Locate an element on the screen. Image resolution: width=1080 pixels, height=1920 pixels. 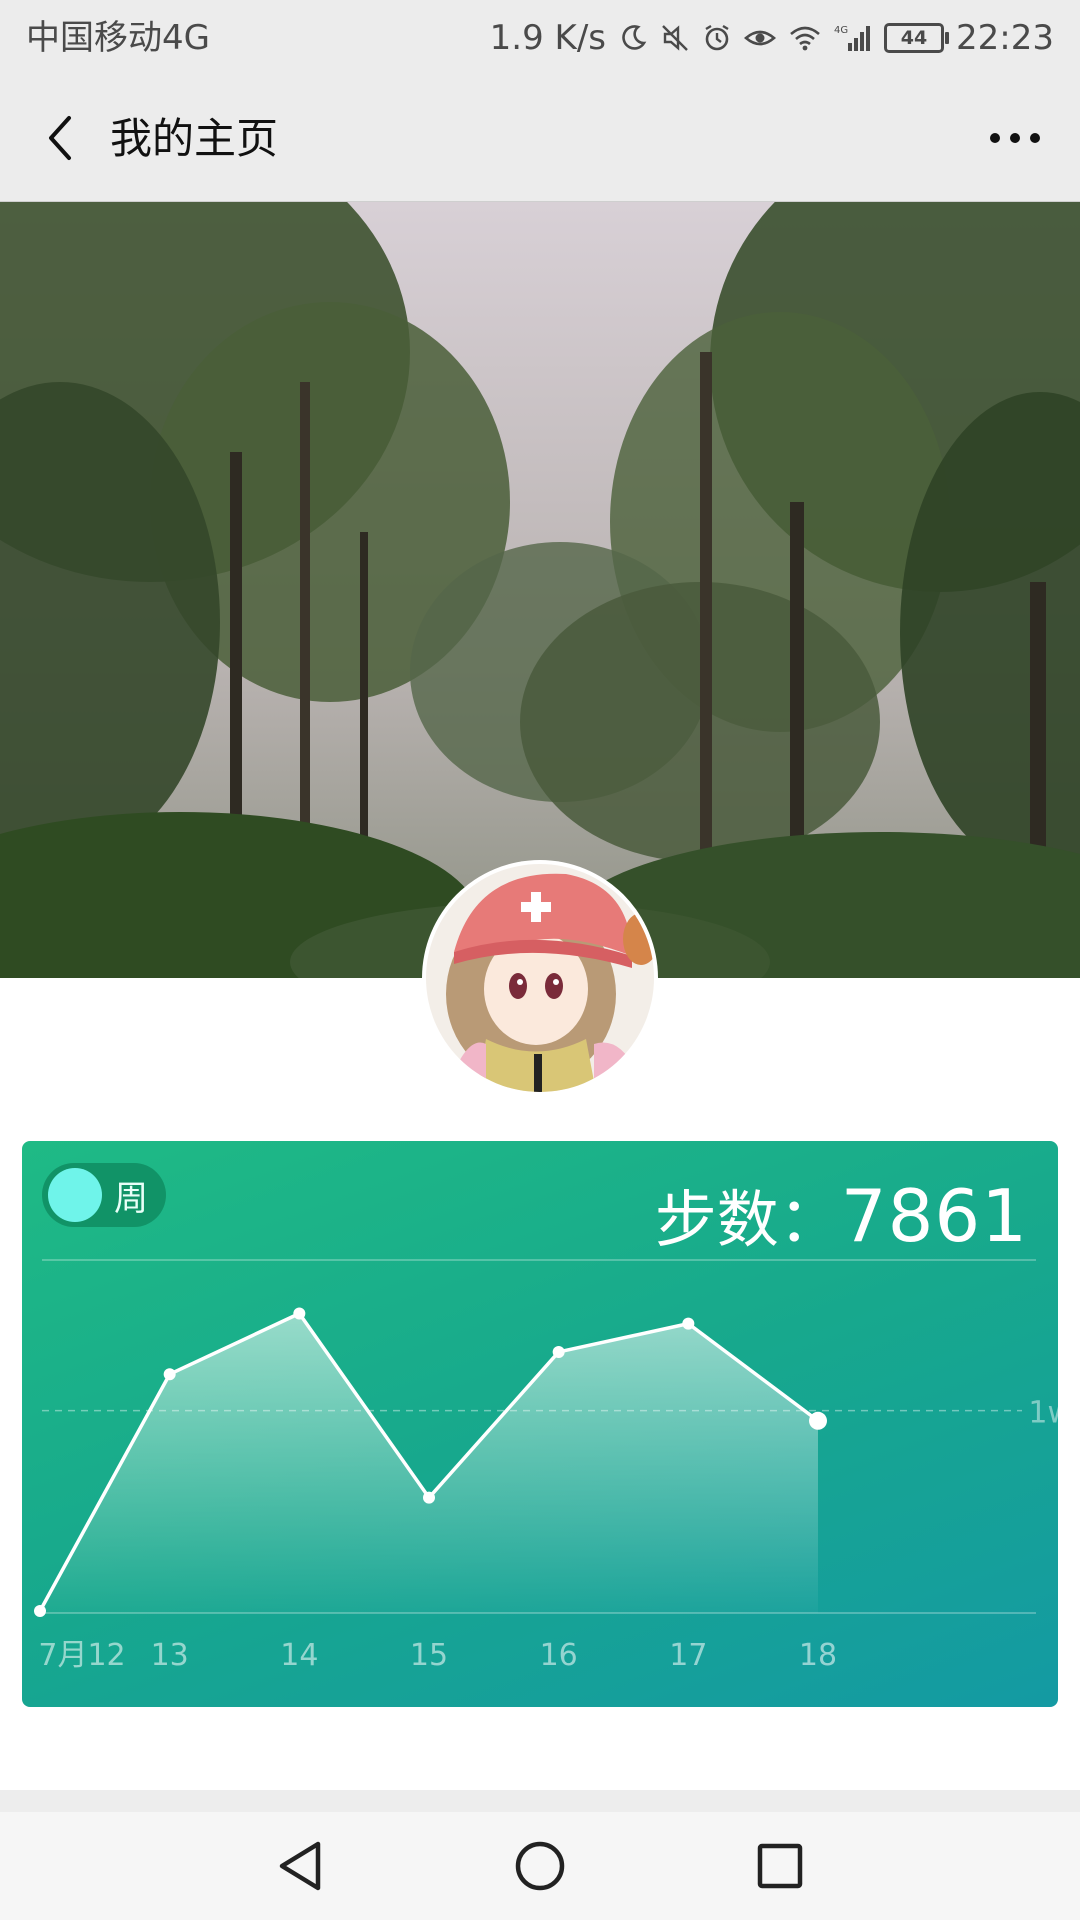
square-recents-icon is located at coordinates (780, 1866).